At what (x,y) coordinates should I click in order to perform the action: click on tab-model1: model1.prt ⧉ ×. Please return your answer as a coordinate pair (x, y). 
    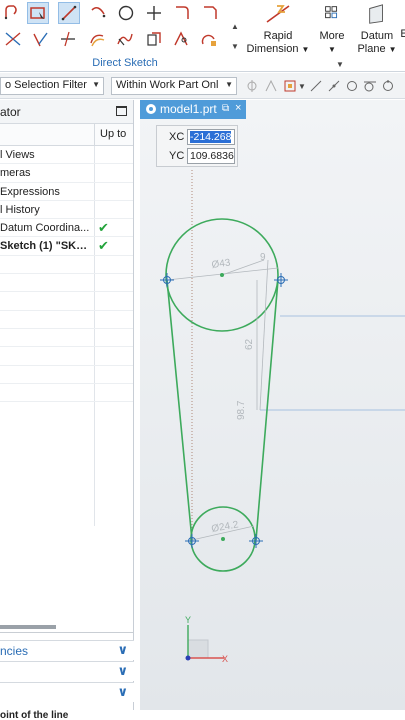
    Looking at the image, I should click on (193, 109).